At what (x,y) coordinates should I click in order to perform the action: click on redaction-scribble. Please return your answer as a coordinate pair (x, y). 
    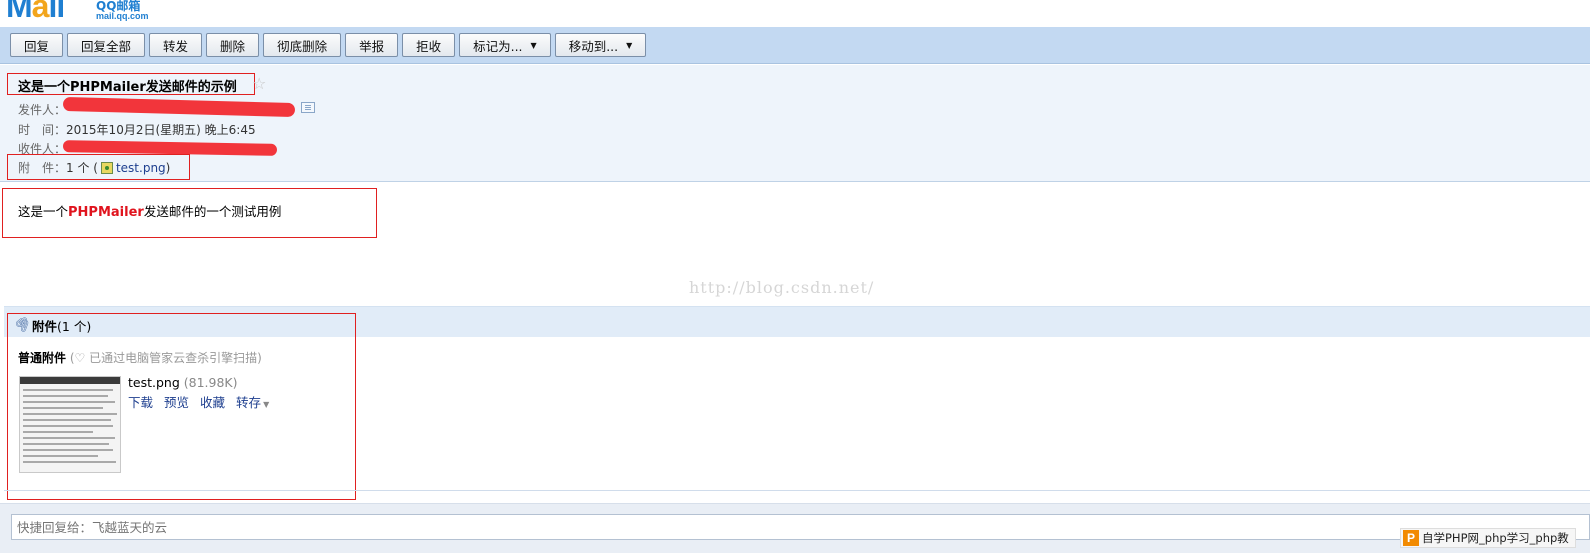
    Looking at the image, I should click on (179, 107).